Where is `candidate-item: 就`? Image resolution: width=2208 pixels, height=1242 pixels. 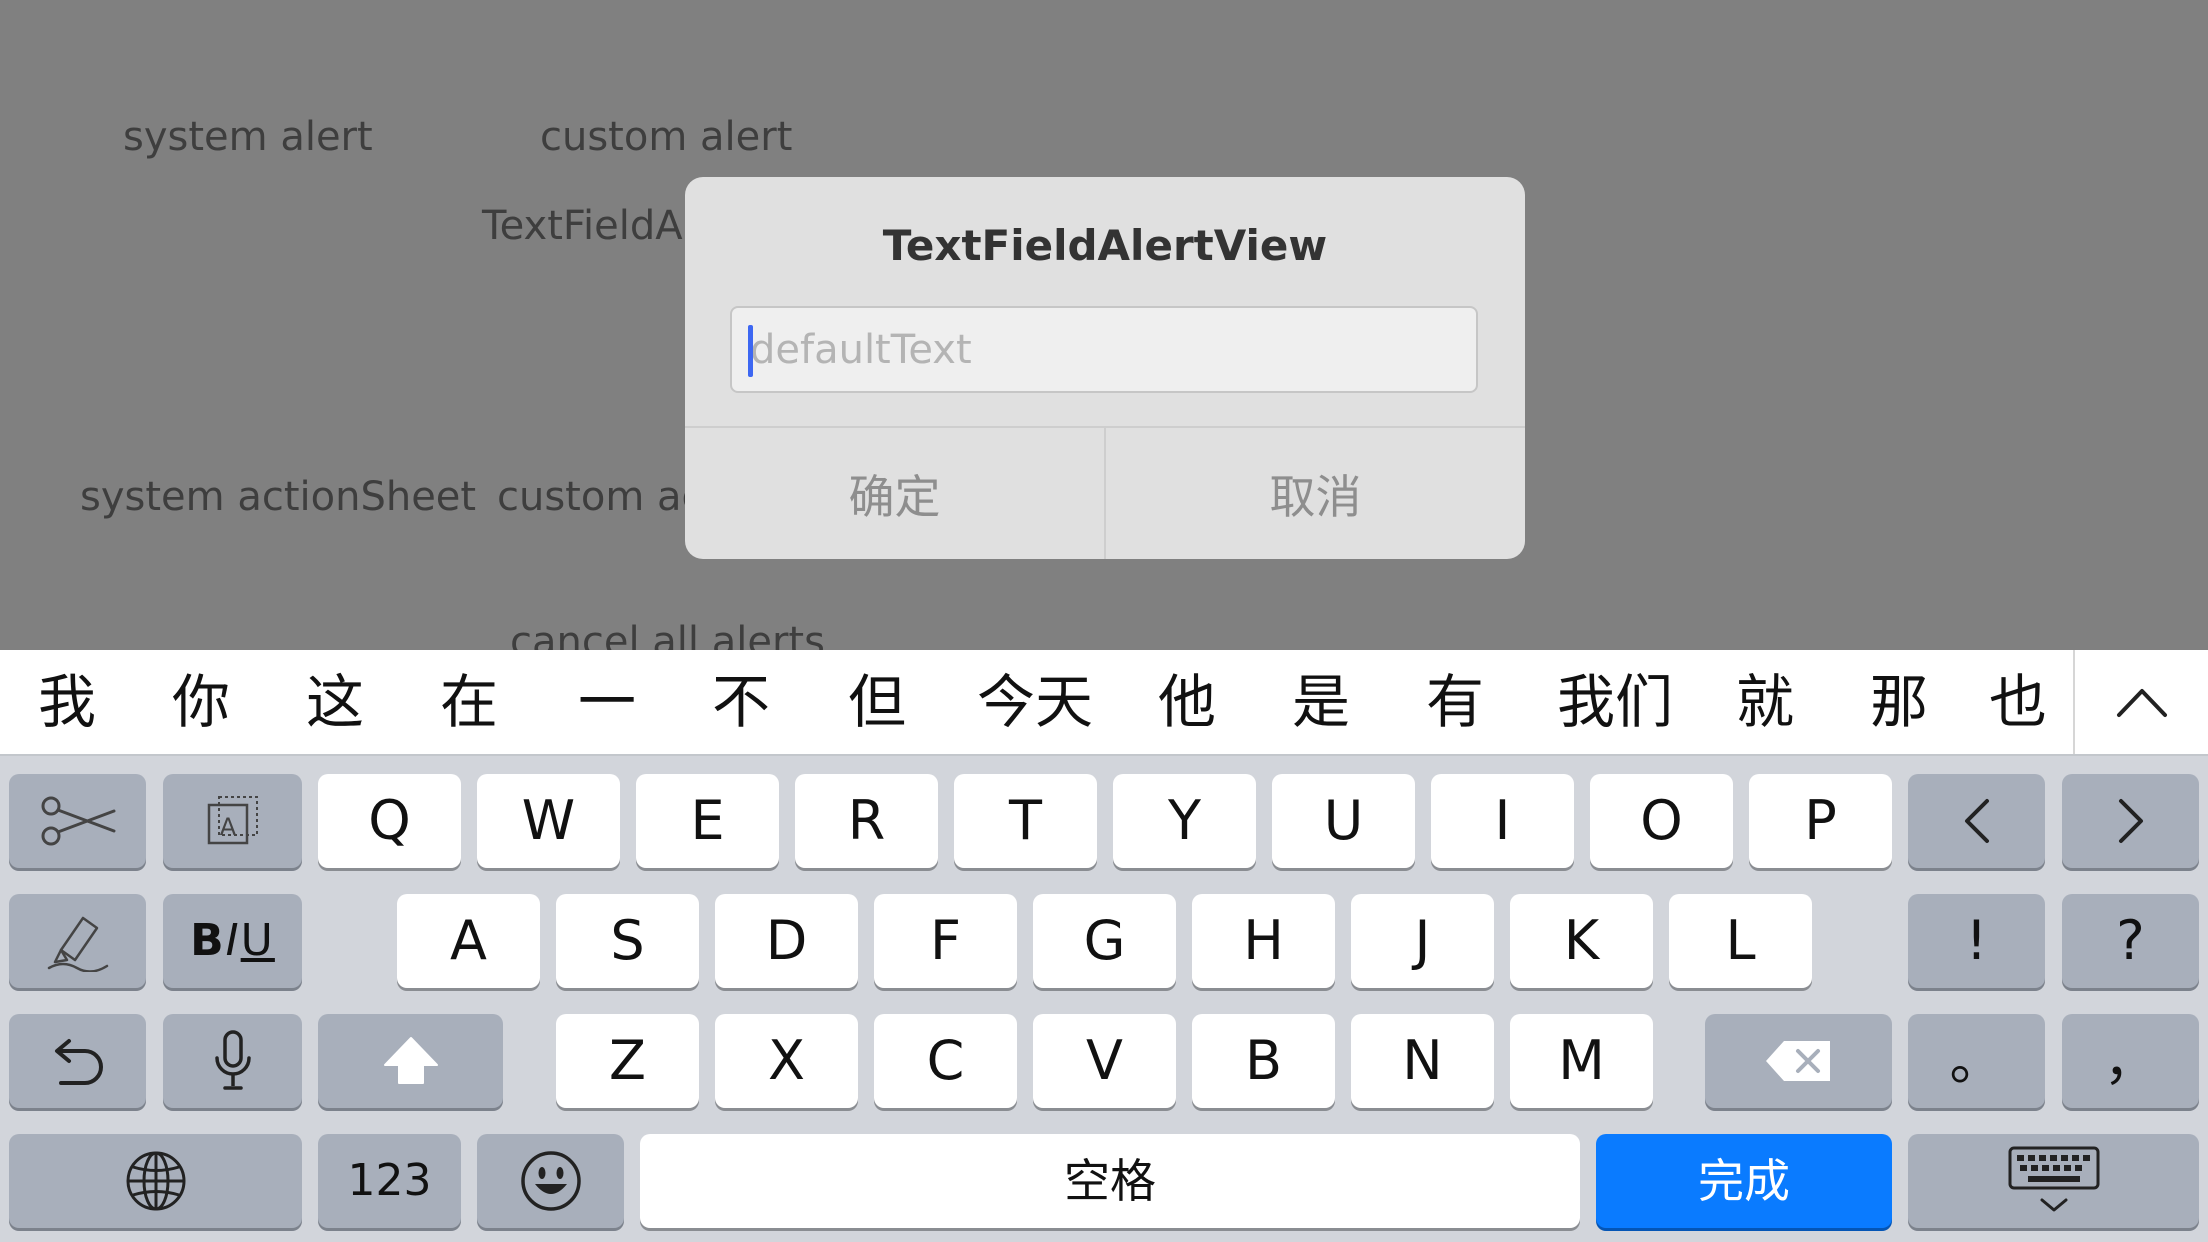 candidate-item: 就 is located at coordinates (1765, 702).